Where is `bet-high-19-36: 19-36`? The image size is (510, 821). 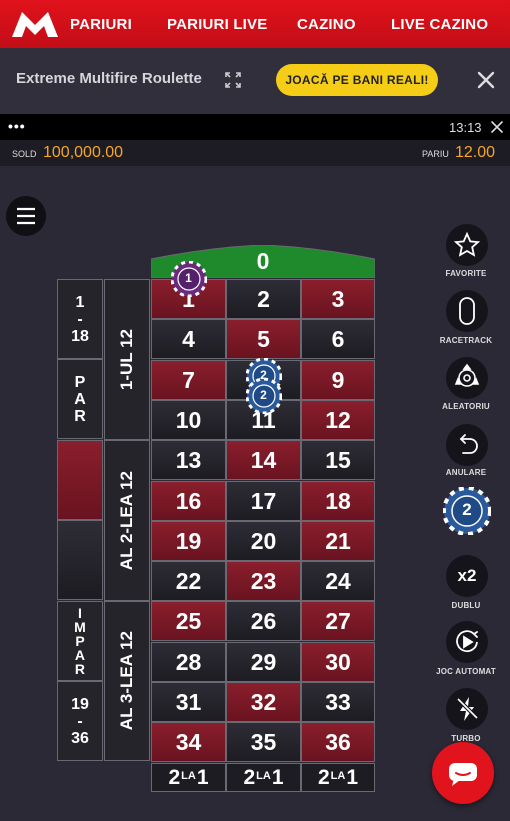
bet-high-19-36: 19-36 is located at coordinates (80, 721).